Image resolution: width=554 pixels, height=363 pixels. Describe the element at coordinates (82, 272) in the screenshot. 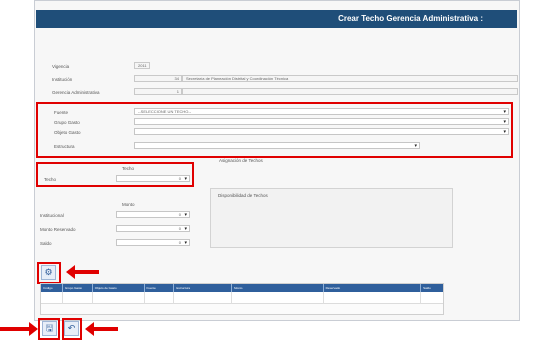

I see `red-arrow-add` at that location.